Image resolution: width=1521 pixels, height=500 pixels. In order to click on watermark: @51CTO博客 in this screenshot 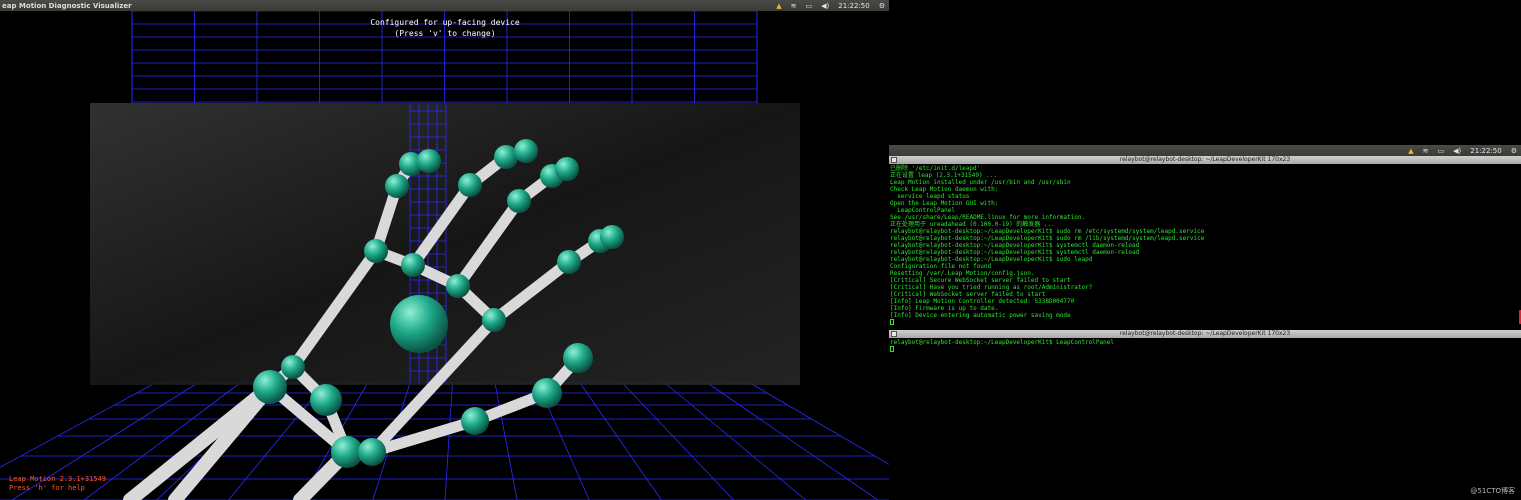, I will do `click(1492, 491)`.